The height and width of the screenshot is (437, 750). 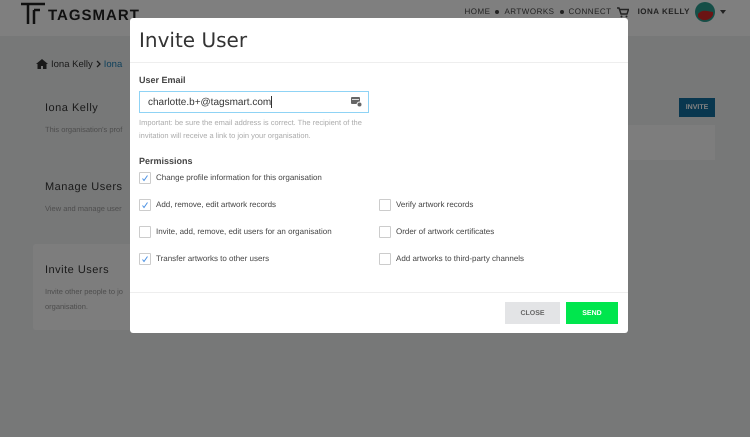 I want to click on checkbox-label: Add artworks to third-party channels, so click(x=460, y=259).